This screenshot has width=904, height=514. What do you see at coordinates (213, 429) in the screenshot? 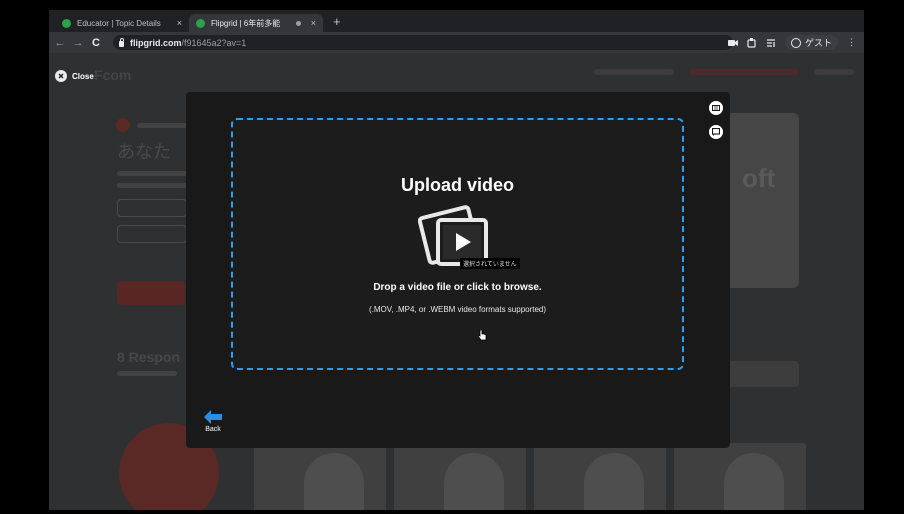
I see `back-label: Back` at bounding box center [213, 429].